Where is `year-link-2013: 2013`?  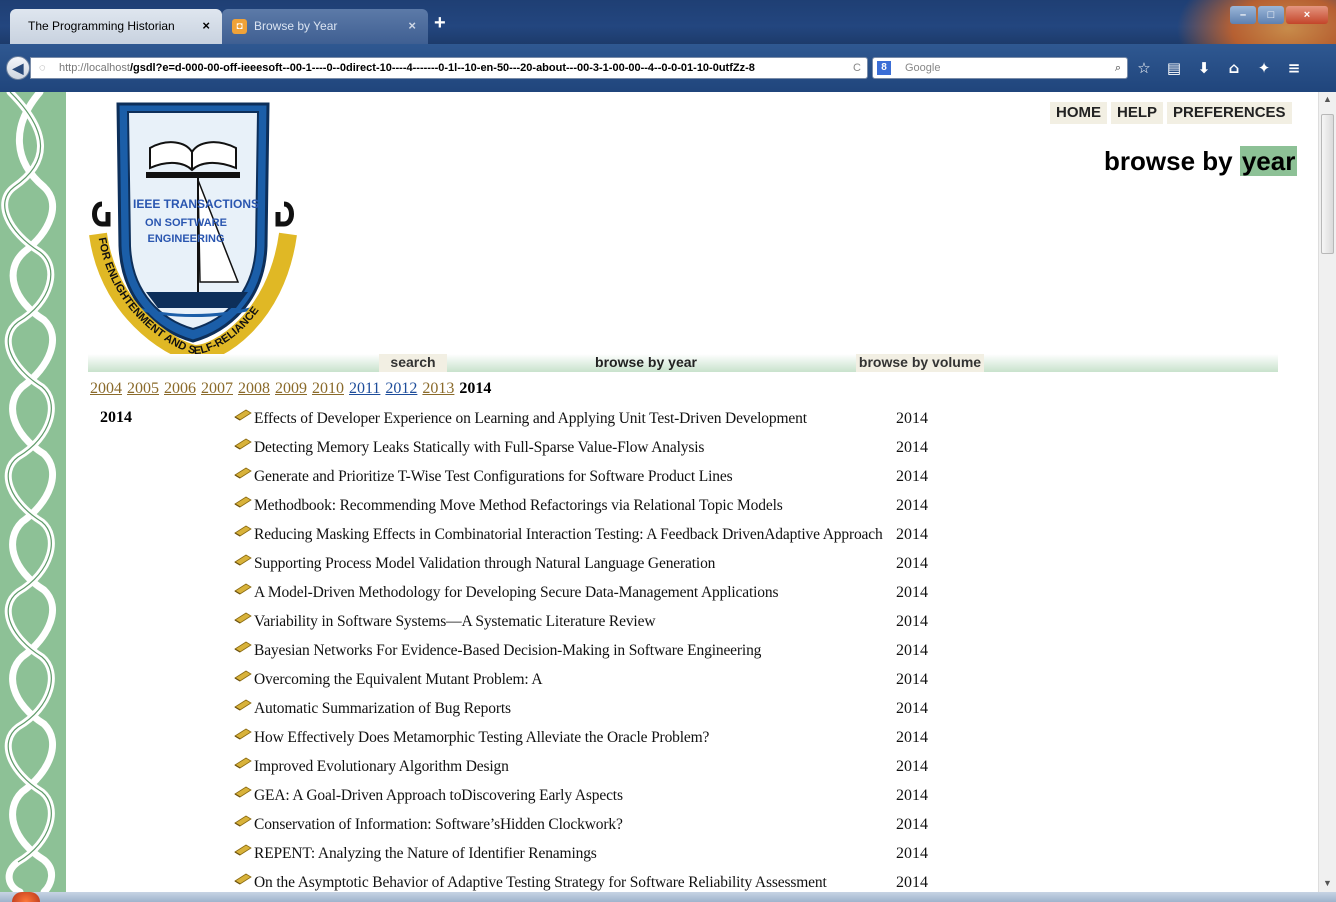 year-link-2013: 2013 is located at coordinates (438, 388).